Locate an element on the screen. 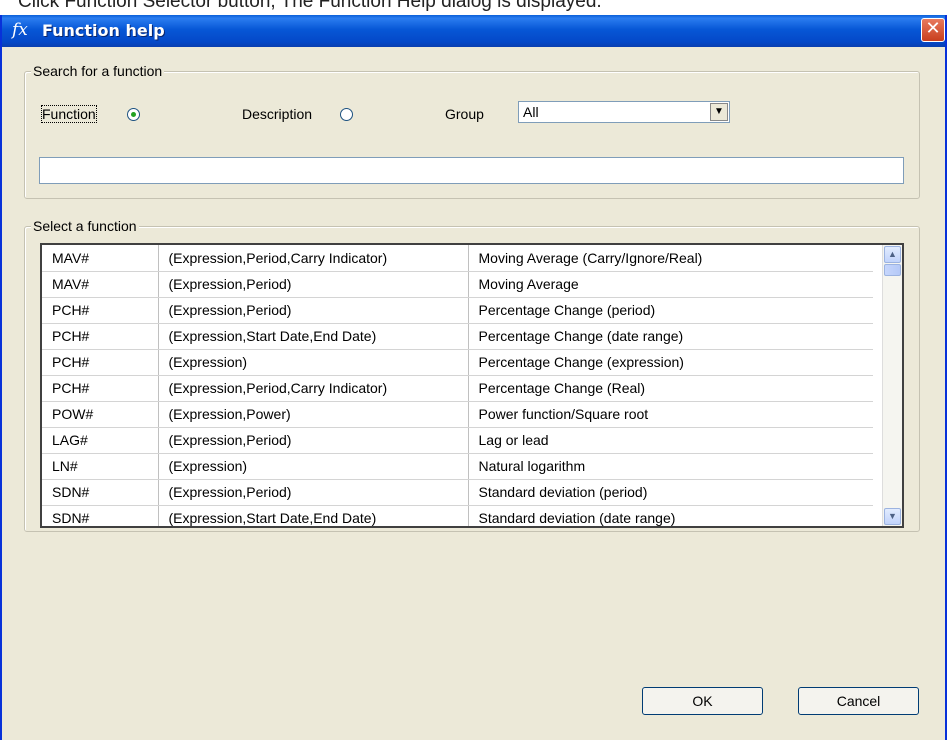  search-input is located at coordinates (471, 170).